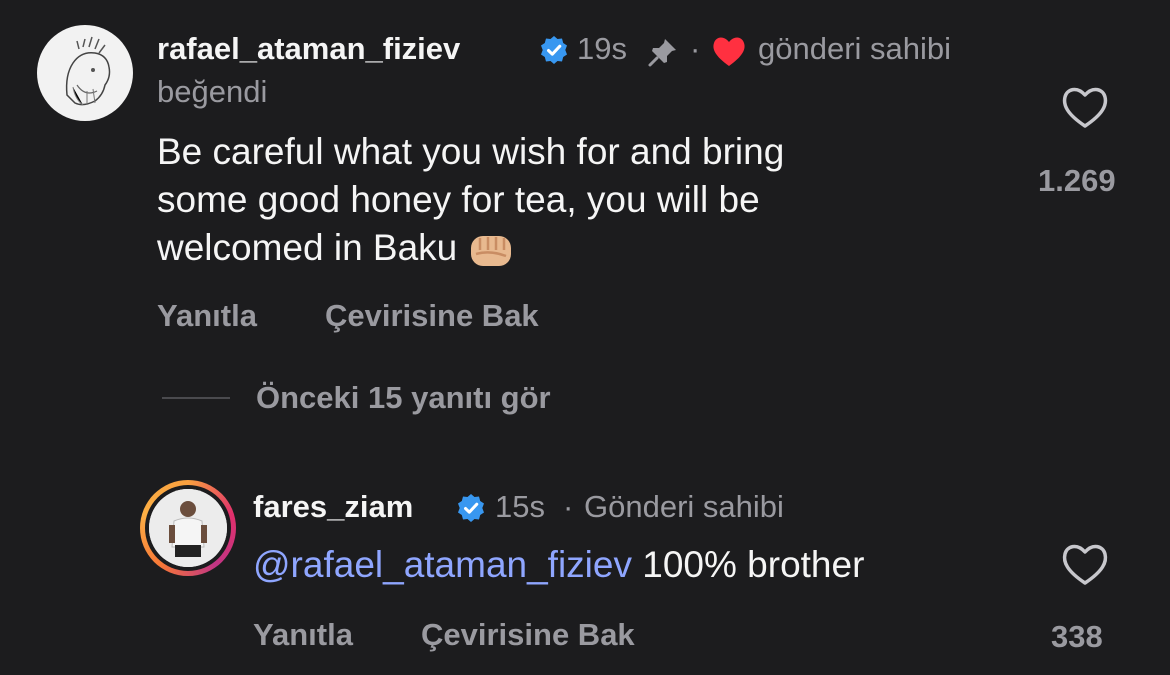  Describe the element at coordinates (333, 507) in the screenshot. I see `reply-username: fares_ziam` at that location.